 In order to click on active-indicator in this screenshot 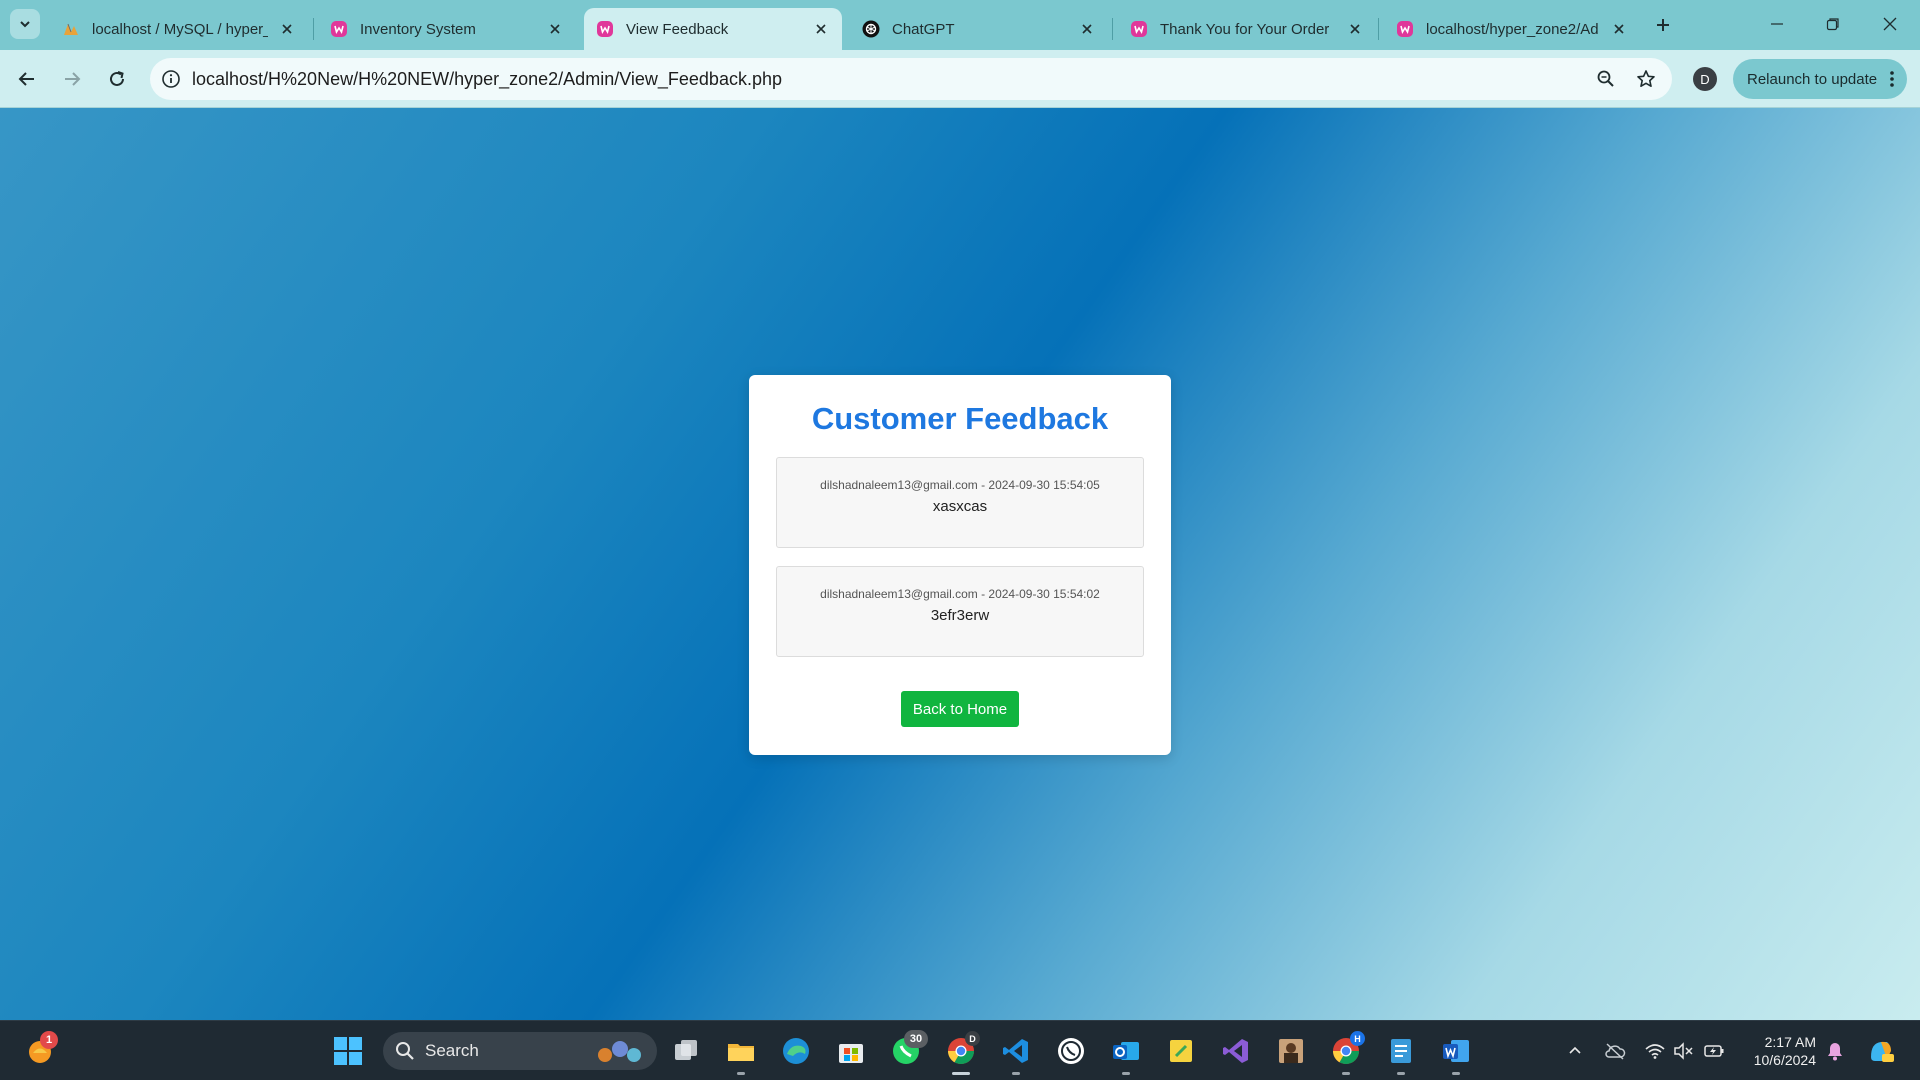, I will do `click(961, 1073)`.